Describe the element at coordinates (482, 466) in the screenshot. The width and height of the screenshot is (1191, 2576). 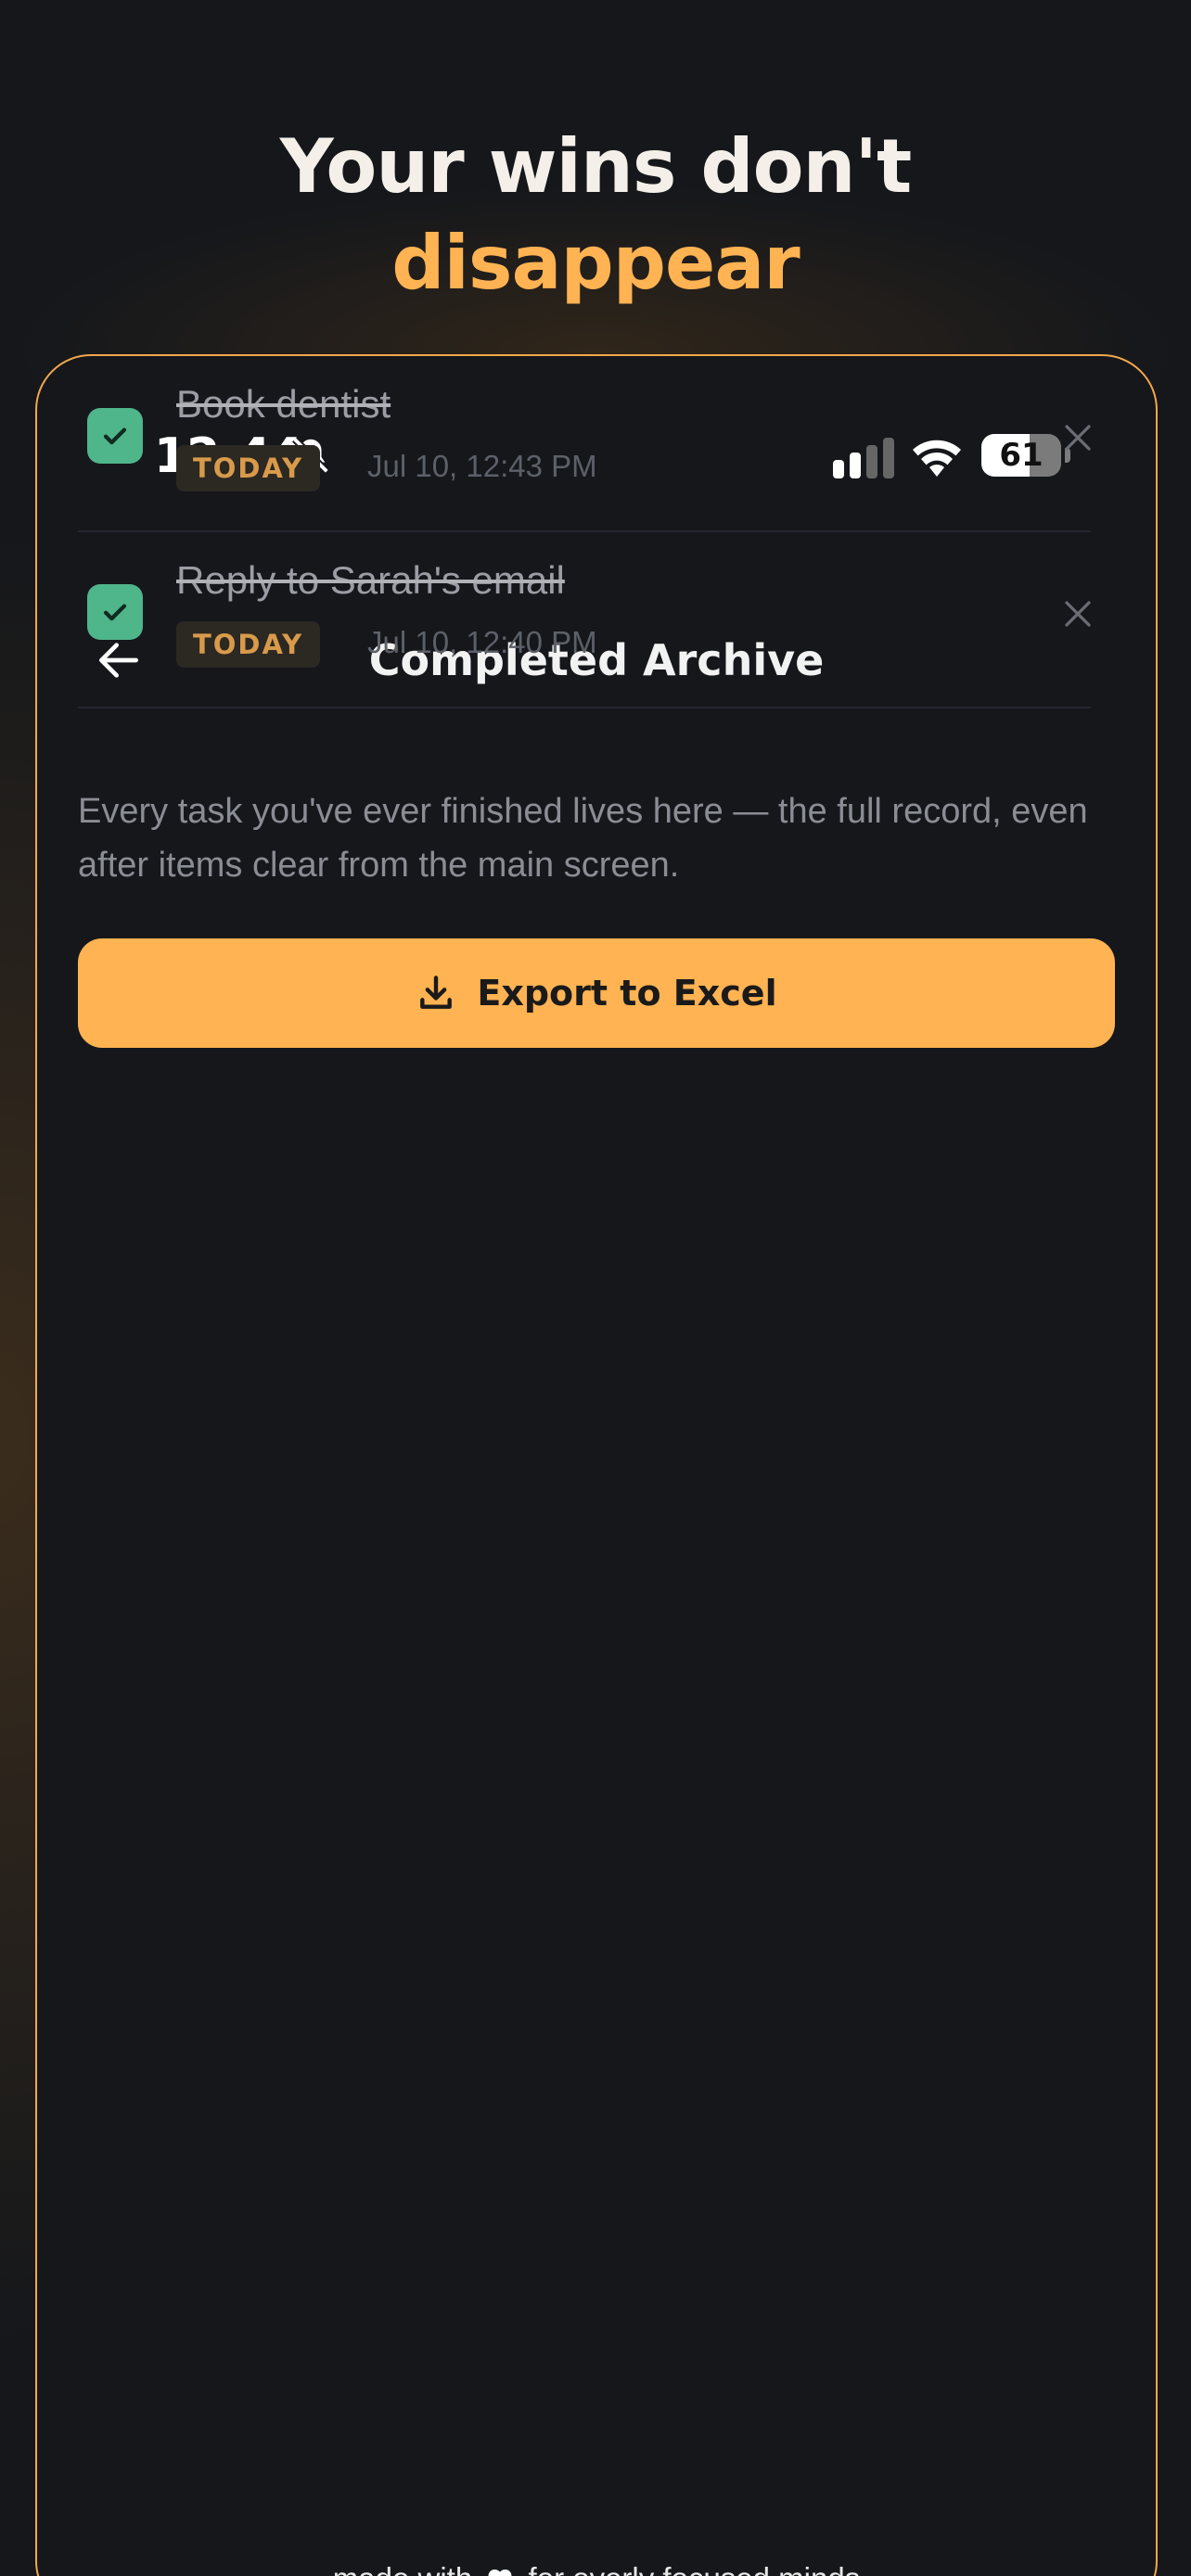
I see `task-timestamp: Jul 10, 12:43 PM` at that location.